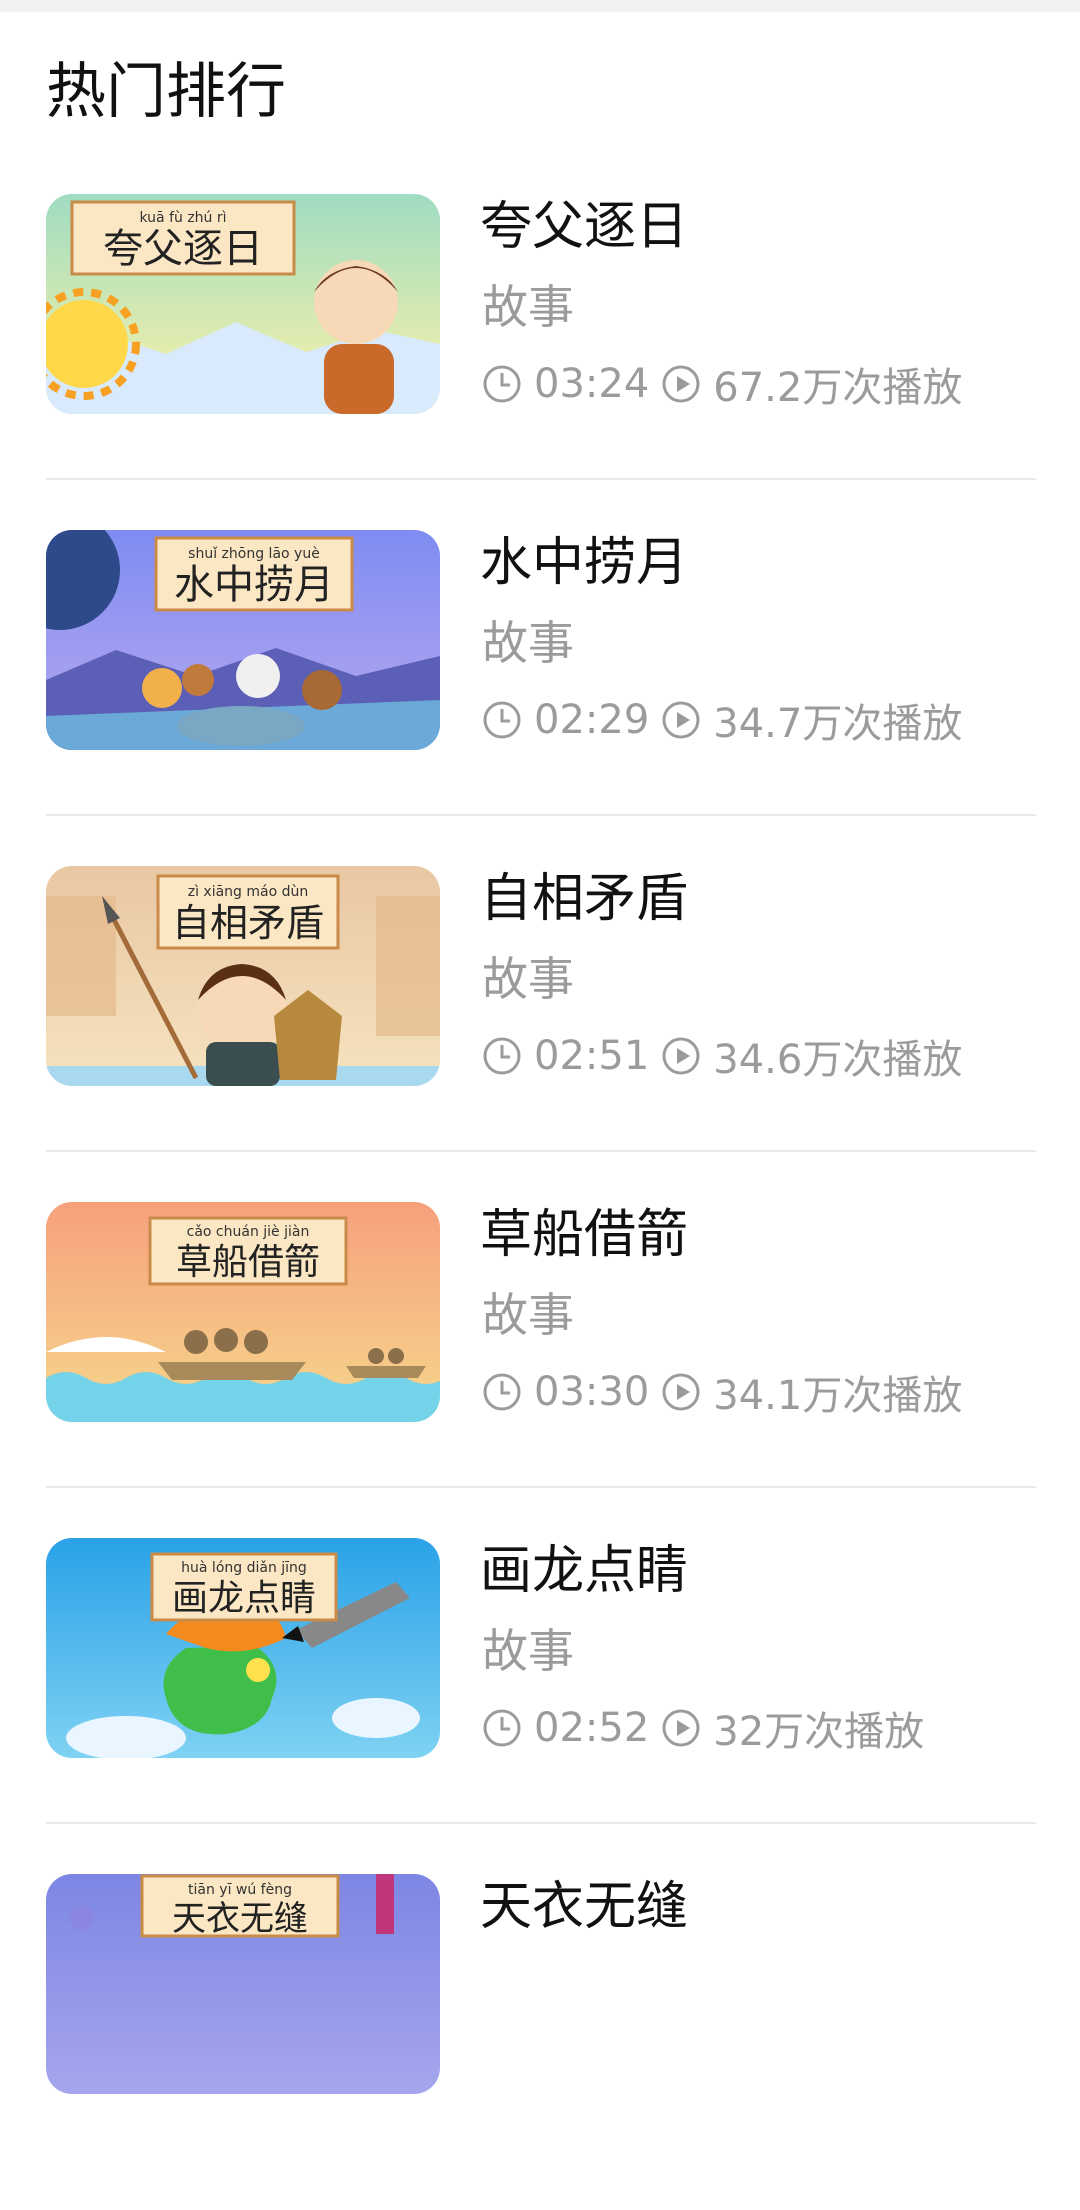 The height and width of the screenshot is (2210, 1080). What do you see at coordinates (248, 1262) in the screenshot?
I see `thumb-title: 草船借箭` at bounding box center [248, 1262].